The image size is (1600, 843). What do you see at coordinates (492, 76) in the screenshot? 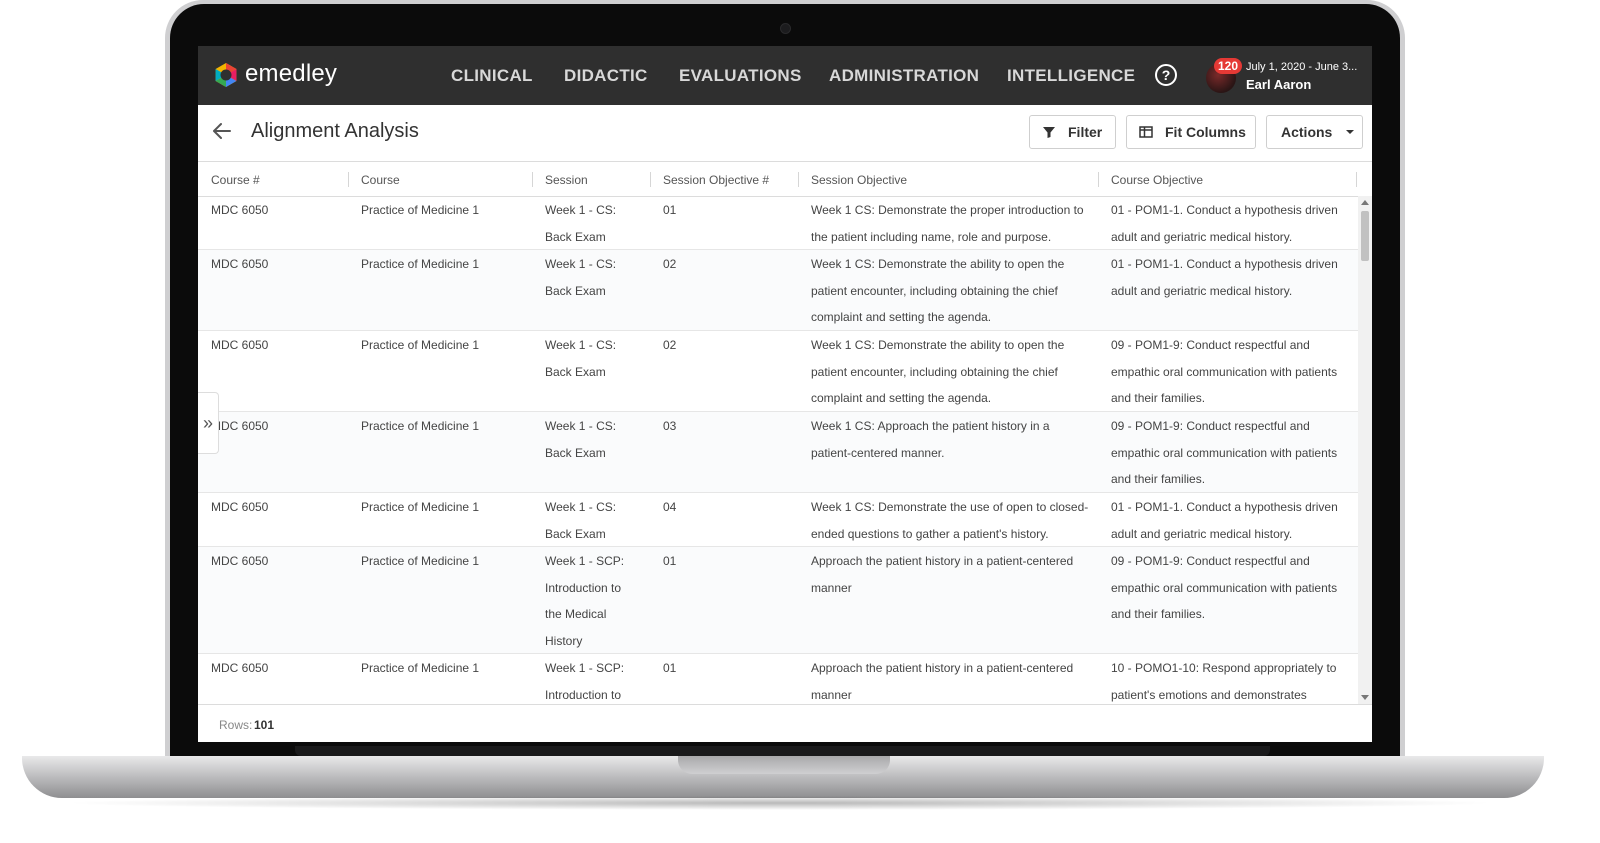
I see `nav-clinical: CLINICAL` at bounding box center [492, 76].